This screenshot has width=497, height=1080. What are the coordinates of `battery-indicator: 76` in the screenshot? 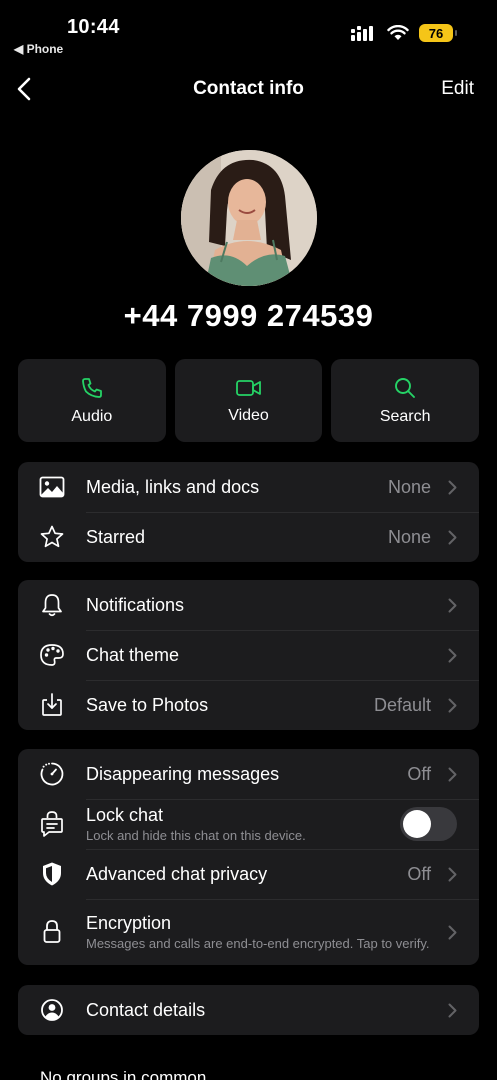 It's located at (438, 33).